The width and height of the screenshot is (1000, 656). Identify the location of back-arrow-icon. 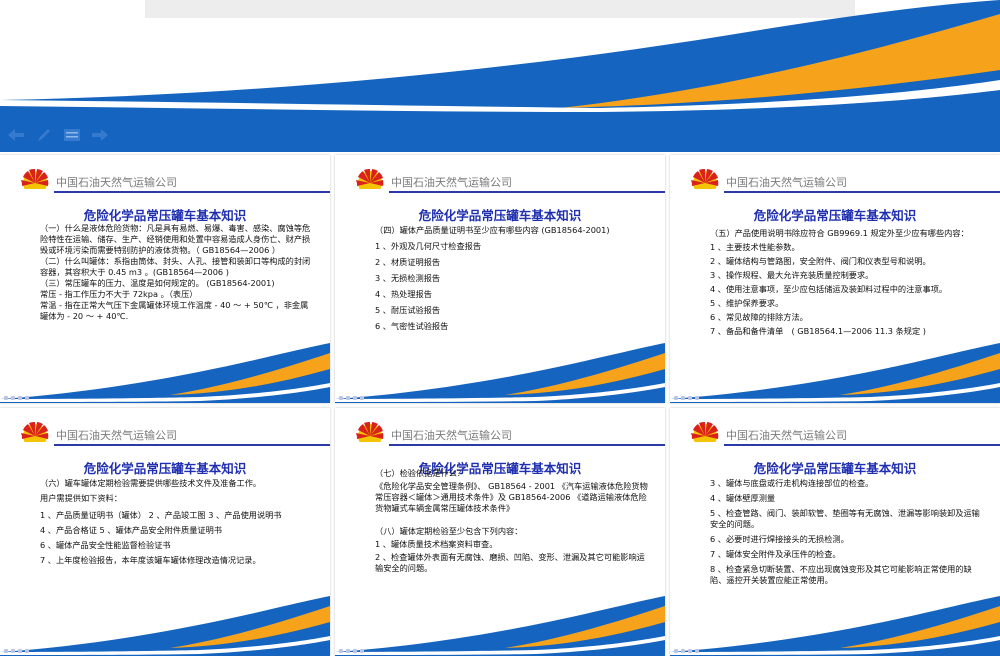
(16, 135).